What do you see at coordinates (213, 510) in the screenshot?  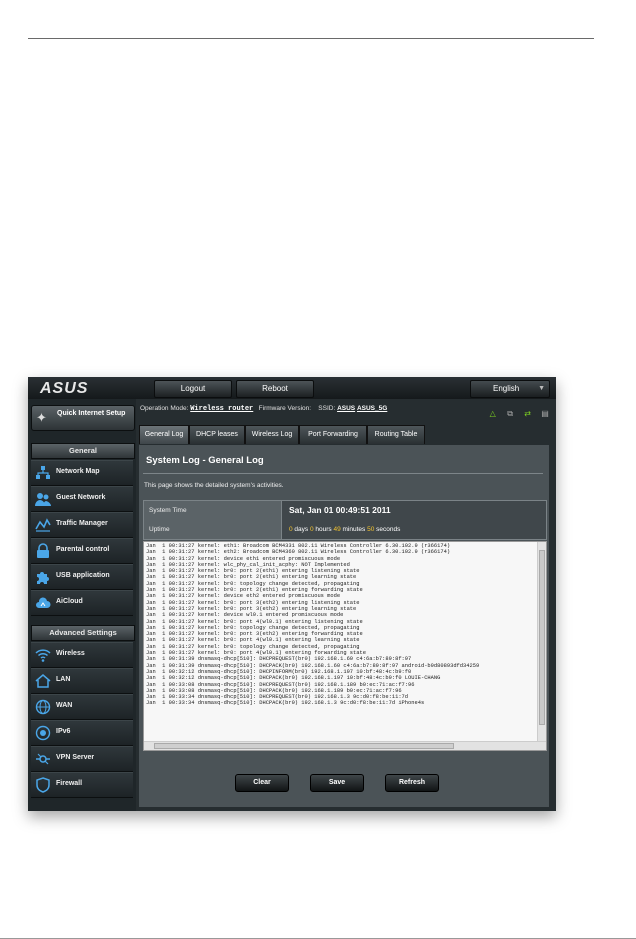 I see `system-time-label: System Time` at bounding box center [213, 510].